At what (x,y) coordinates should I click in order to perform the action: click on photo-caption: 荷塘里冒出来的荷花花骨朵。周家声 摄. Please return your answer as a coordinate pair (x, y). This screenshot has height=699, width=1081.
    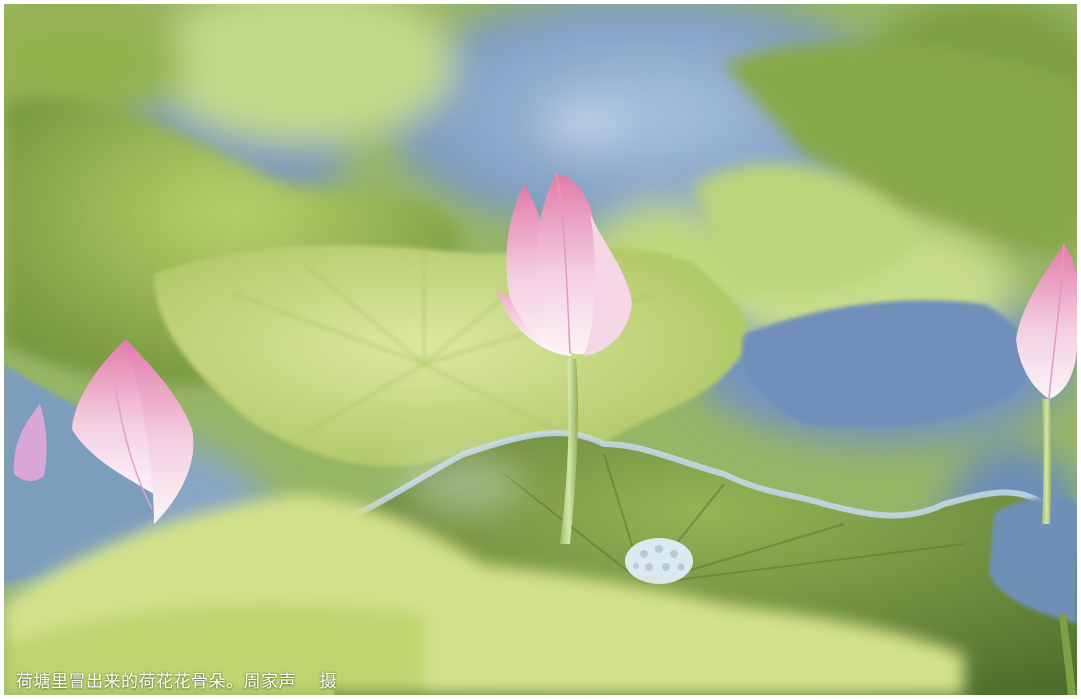
    Looking at the image, I should click on (177, 682).